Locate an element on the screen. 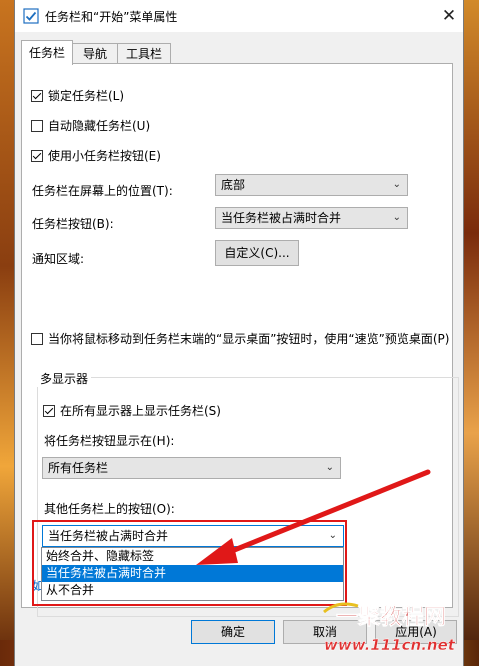 This screenshot has height=666, width=479. auto-hide-option: 自动隐藏任务栏(U) is located at coordinates (90, 125).